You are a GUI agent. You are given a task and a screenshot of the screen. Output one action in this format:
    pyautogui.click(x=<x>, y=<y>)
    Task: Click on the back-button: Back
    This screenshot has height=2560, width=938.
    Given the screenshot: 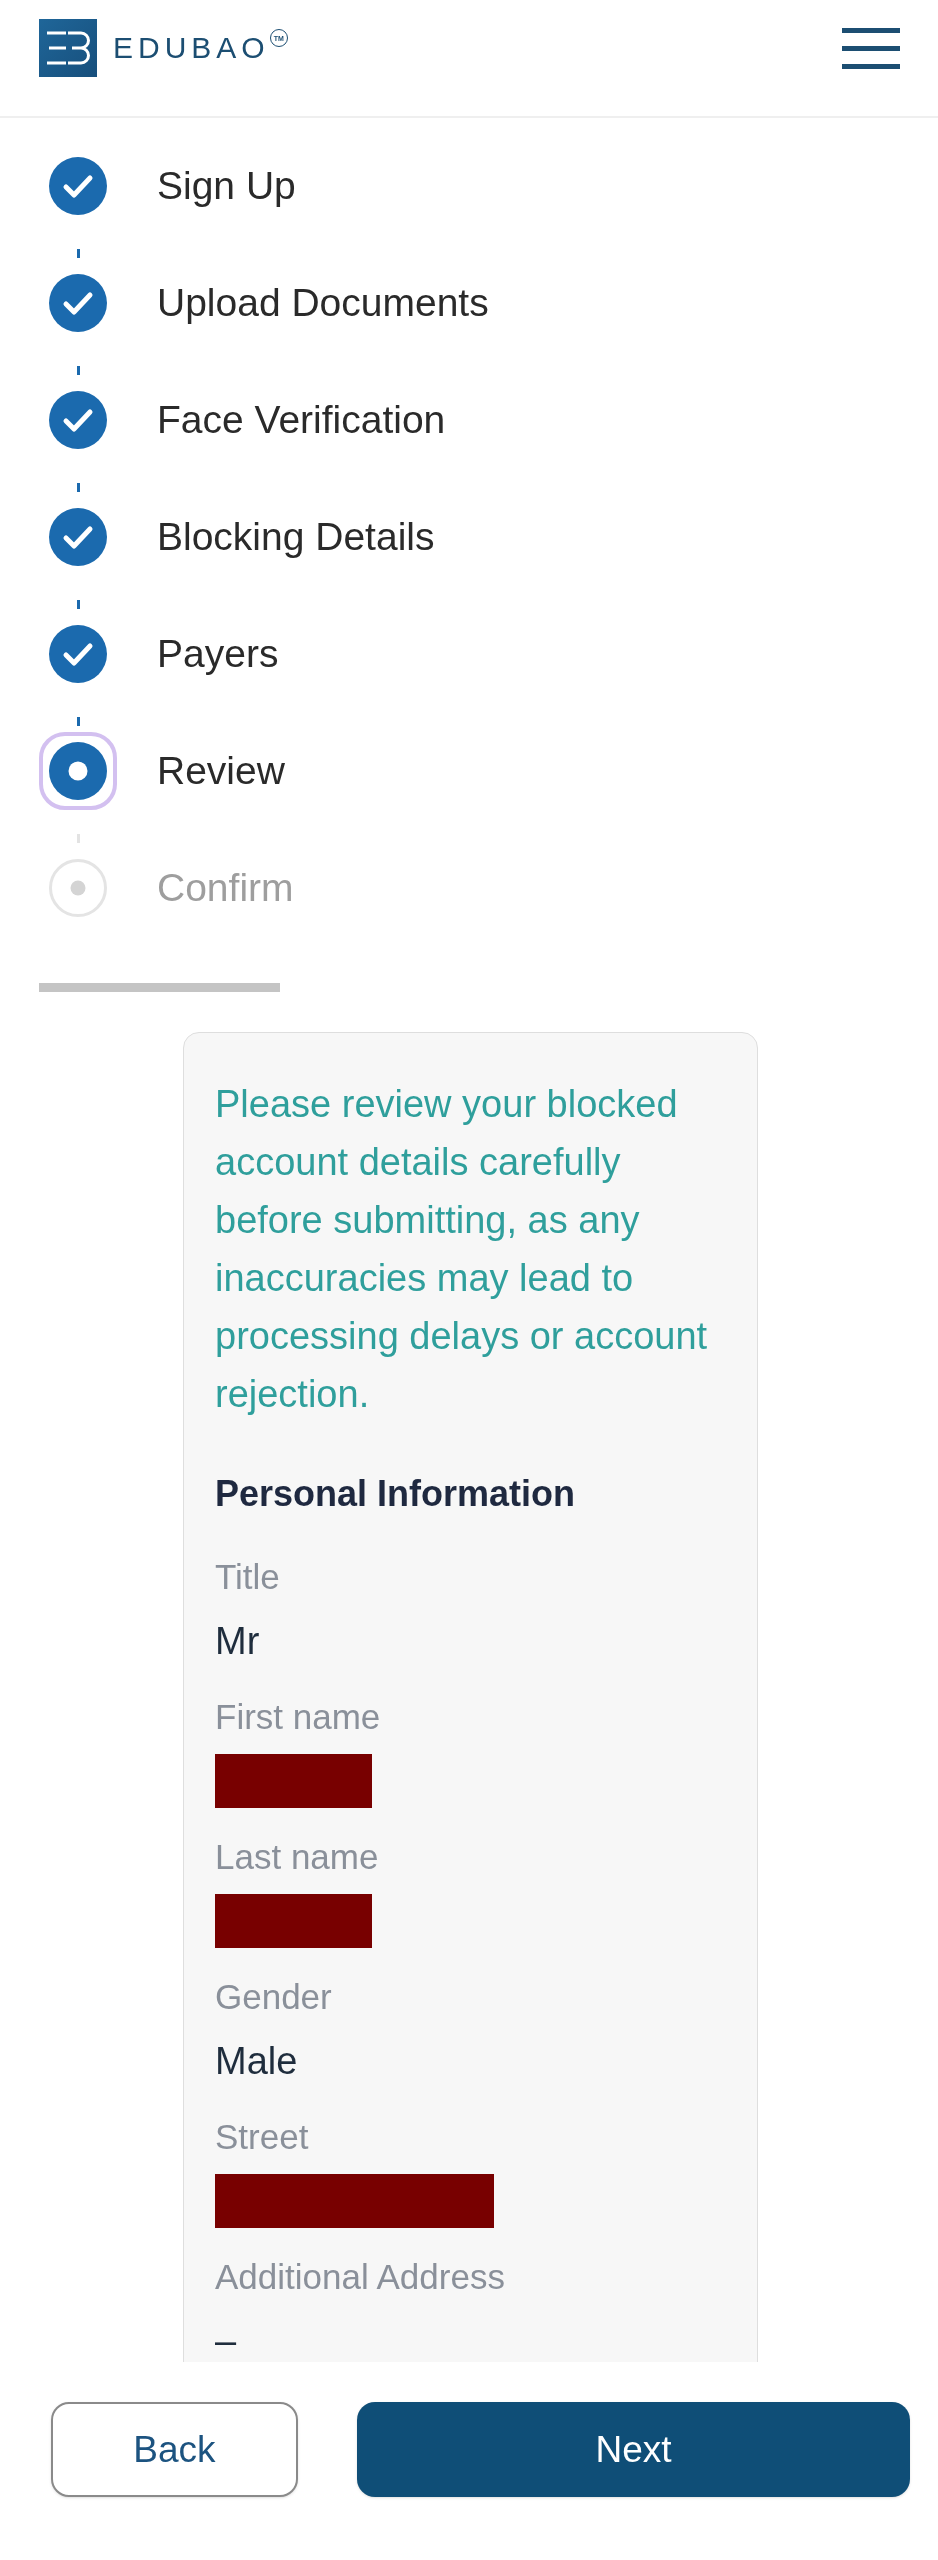 What is the action you would take?
    pyautogui.click(x=174, y=2449)
    